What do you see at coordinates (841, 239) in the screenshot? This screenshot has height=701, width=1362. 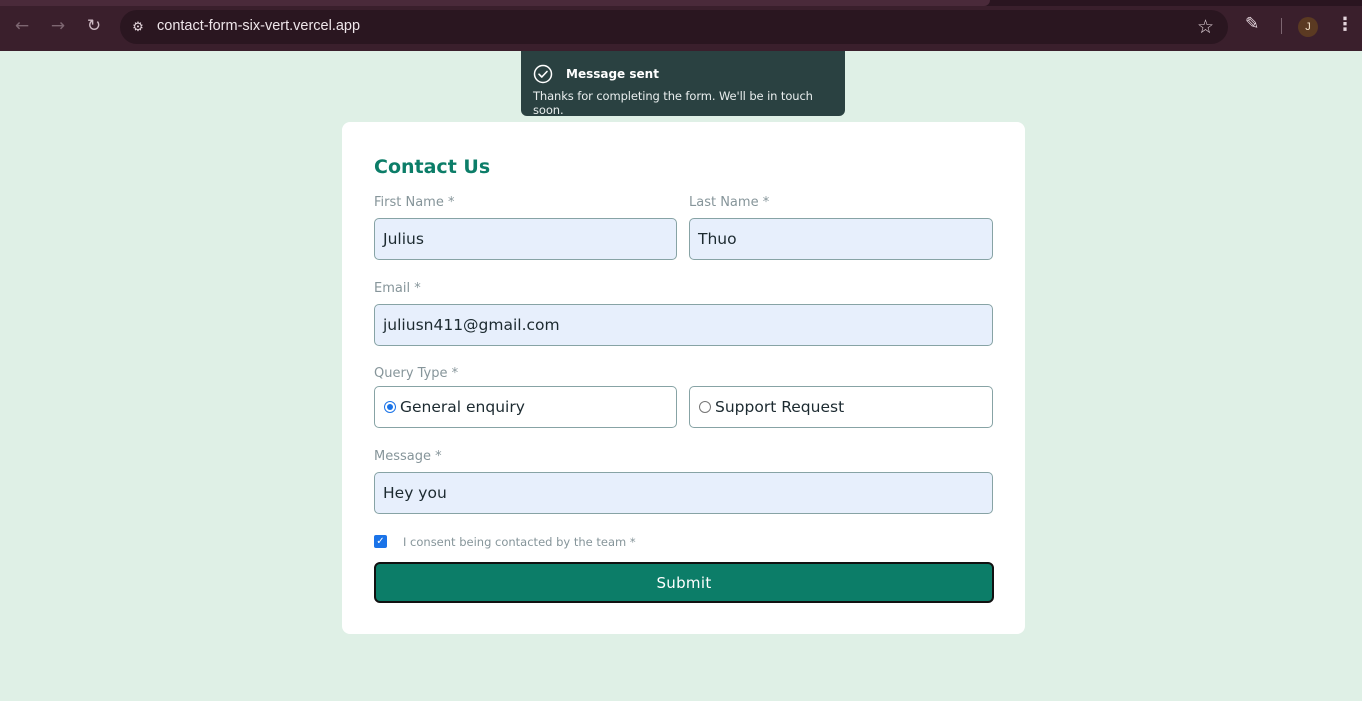 I see `last-name-input: Thuo` at bounding box center [841, 239].